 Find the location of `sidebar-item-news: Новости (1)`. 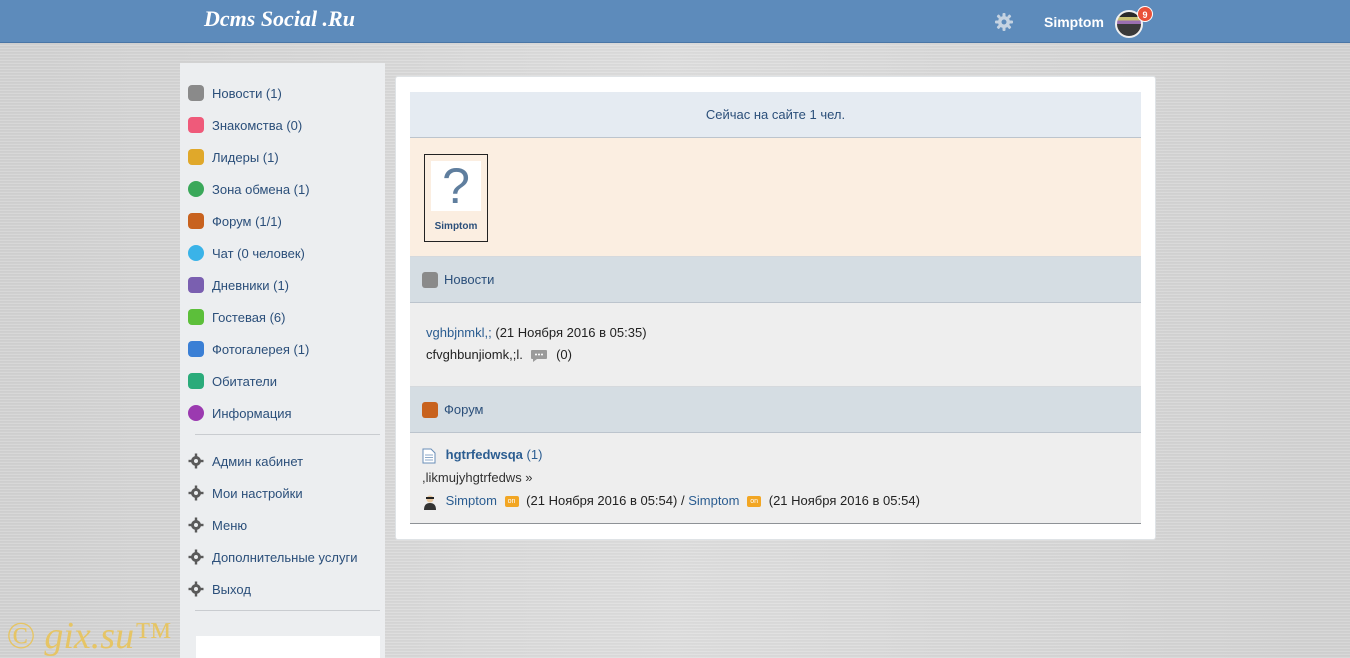

sidebar-item-news: Новости (1) is located at coordinates (282, 93).